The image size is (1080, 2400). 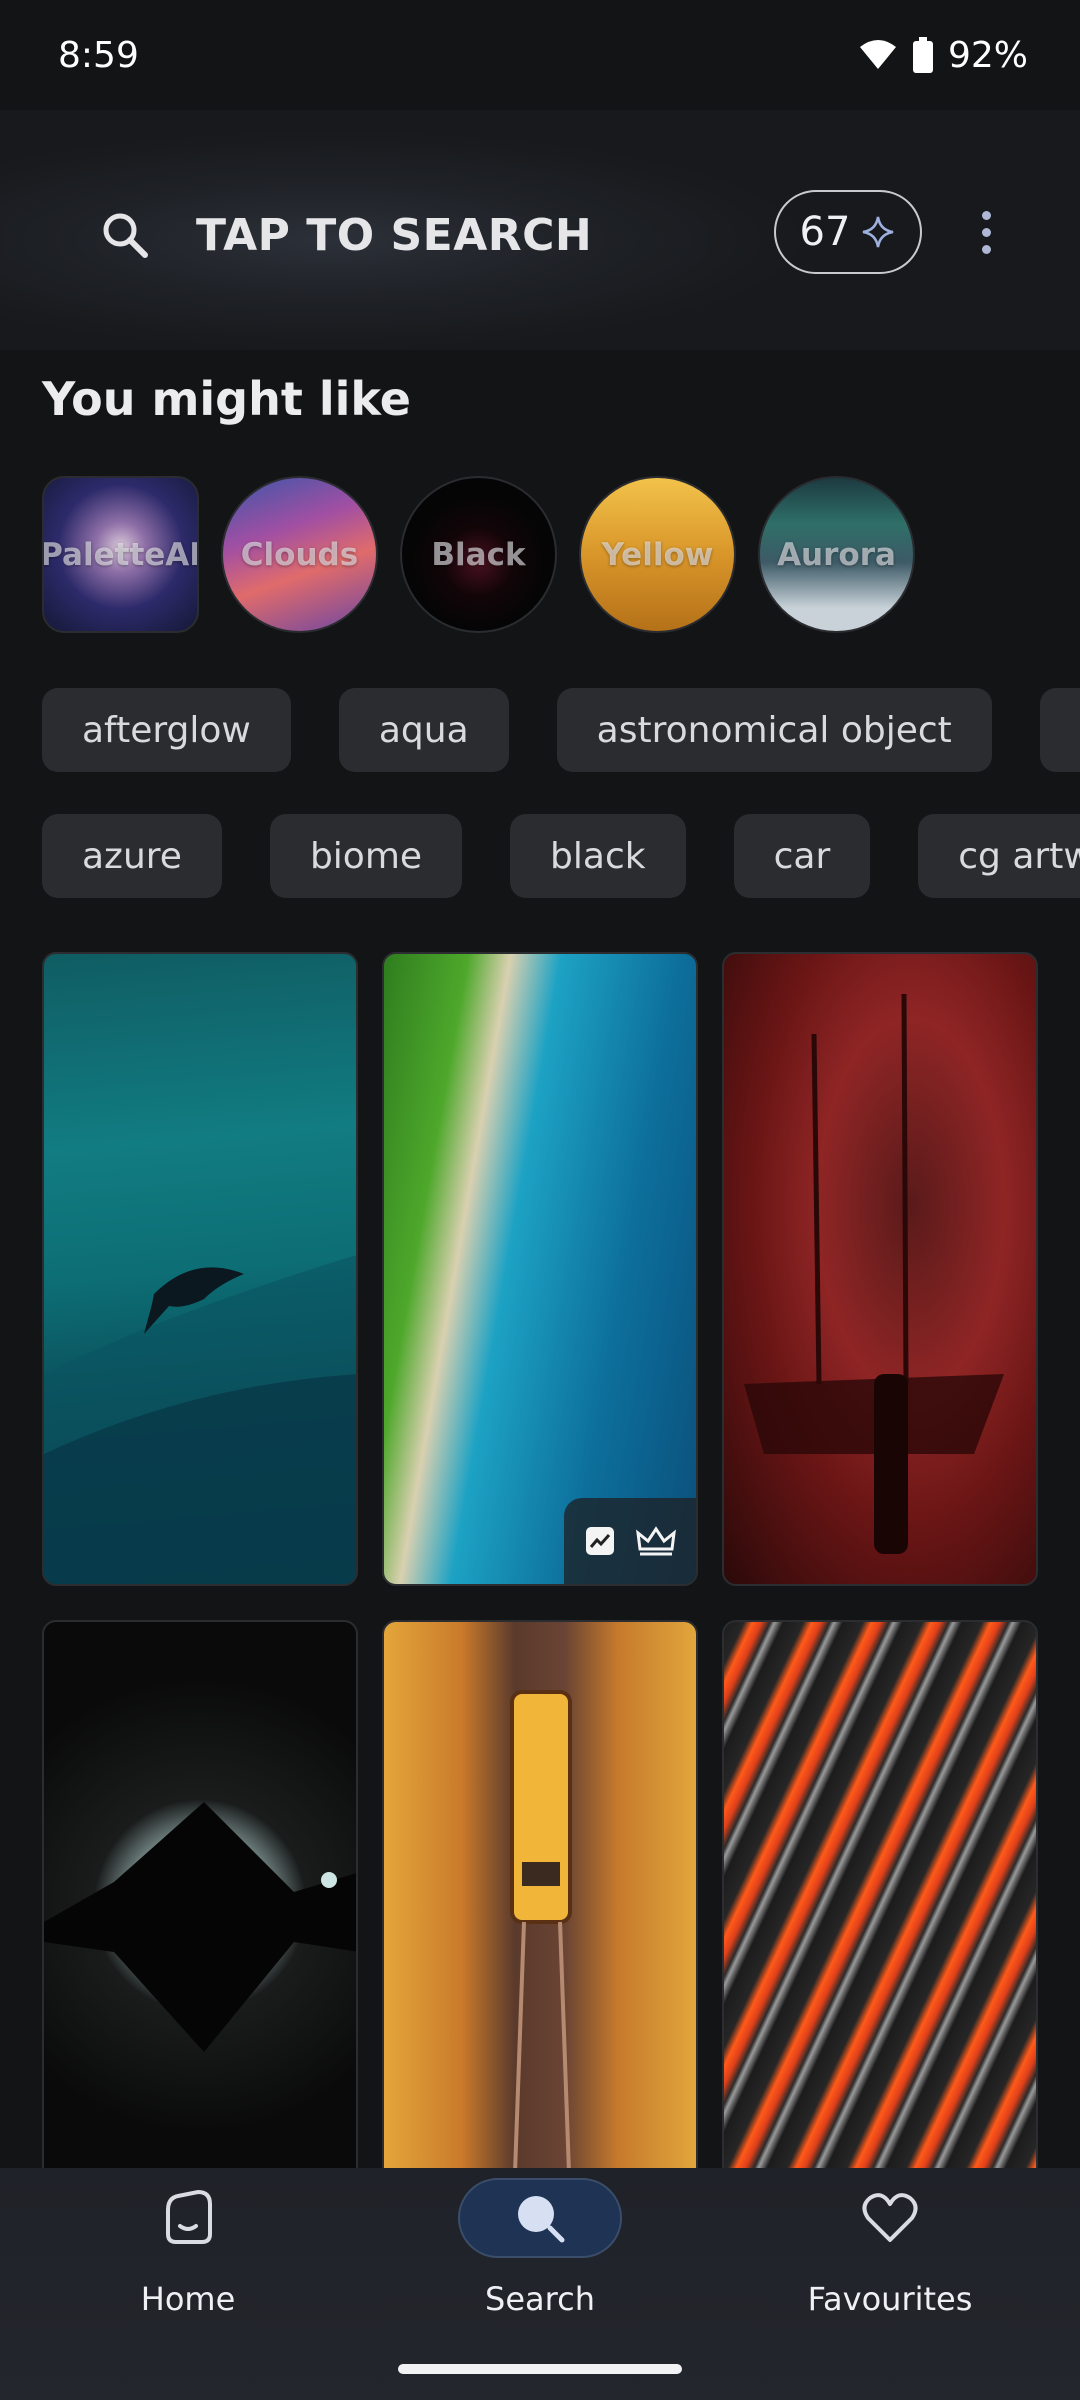 I want to click on tag-chip: black, so click(x=598, y=856).